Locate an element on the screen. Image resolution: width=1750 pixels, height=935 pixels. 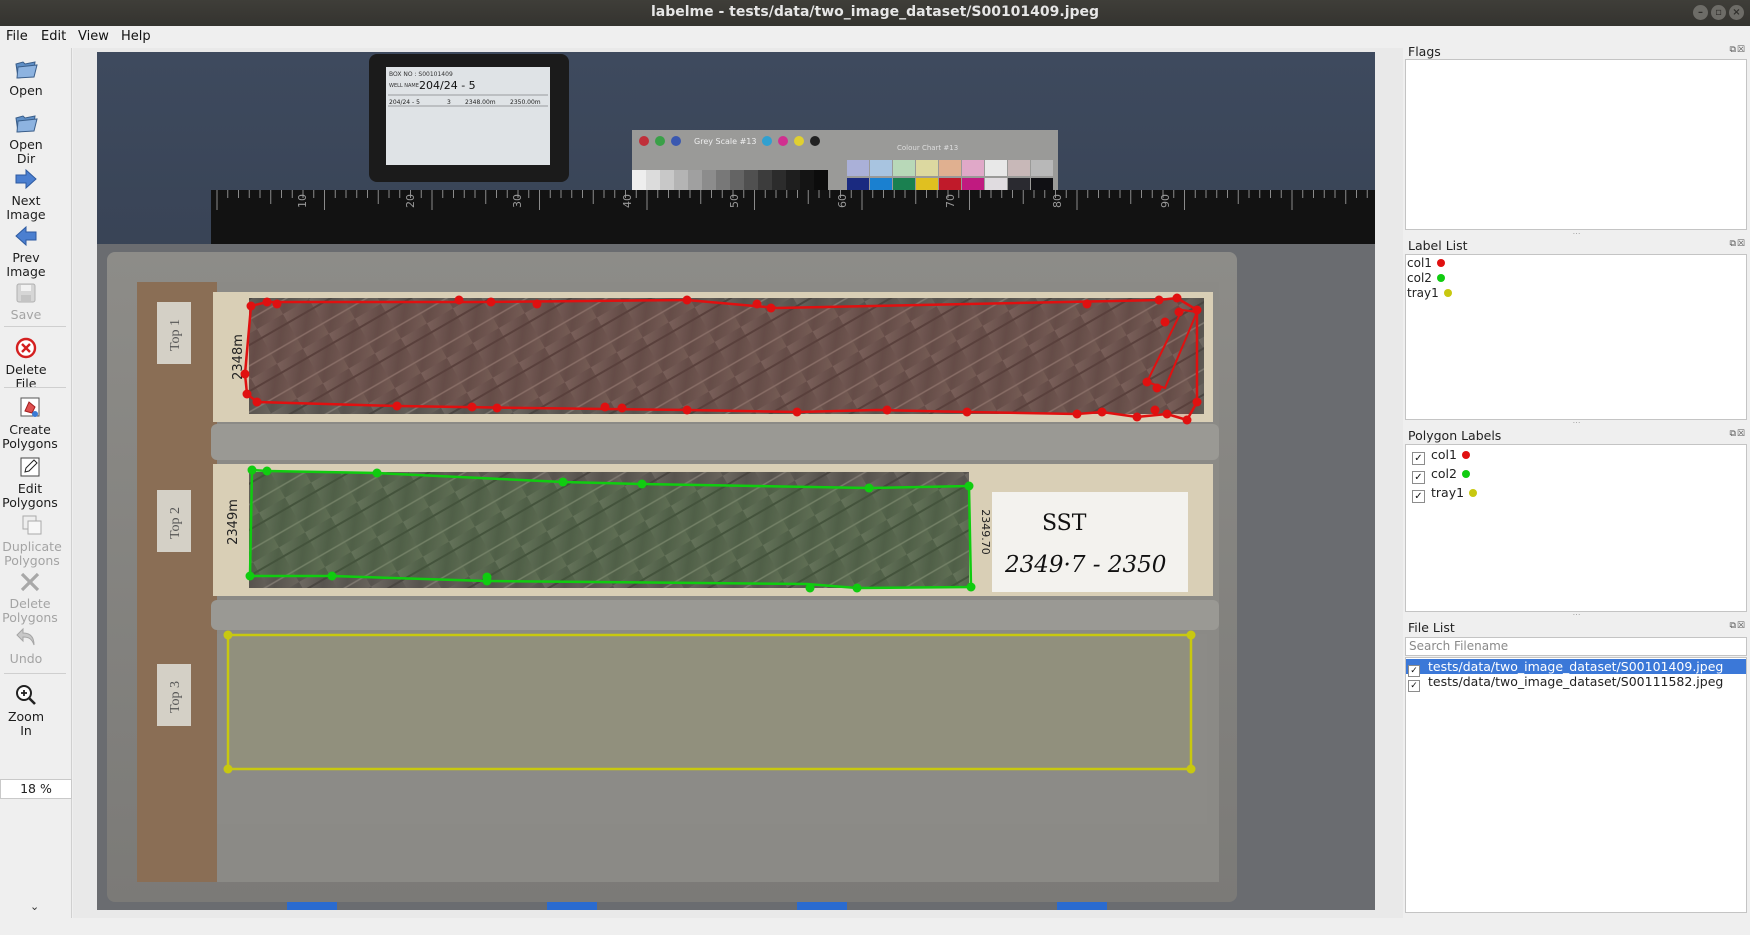
delete-polygons-button: Delete Polygons is located at coordinates (30, 597).